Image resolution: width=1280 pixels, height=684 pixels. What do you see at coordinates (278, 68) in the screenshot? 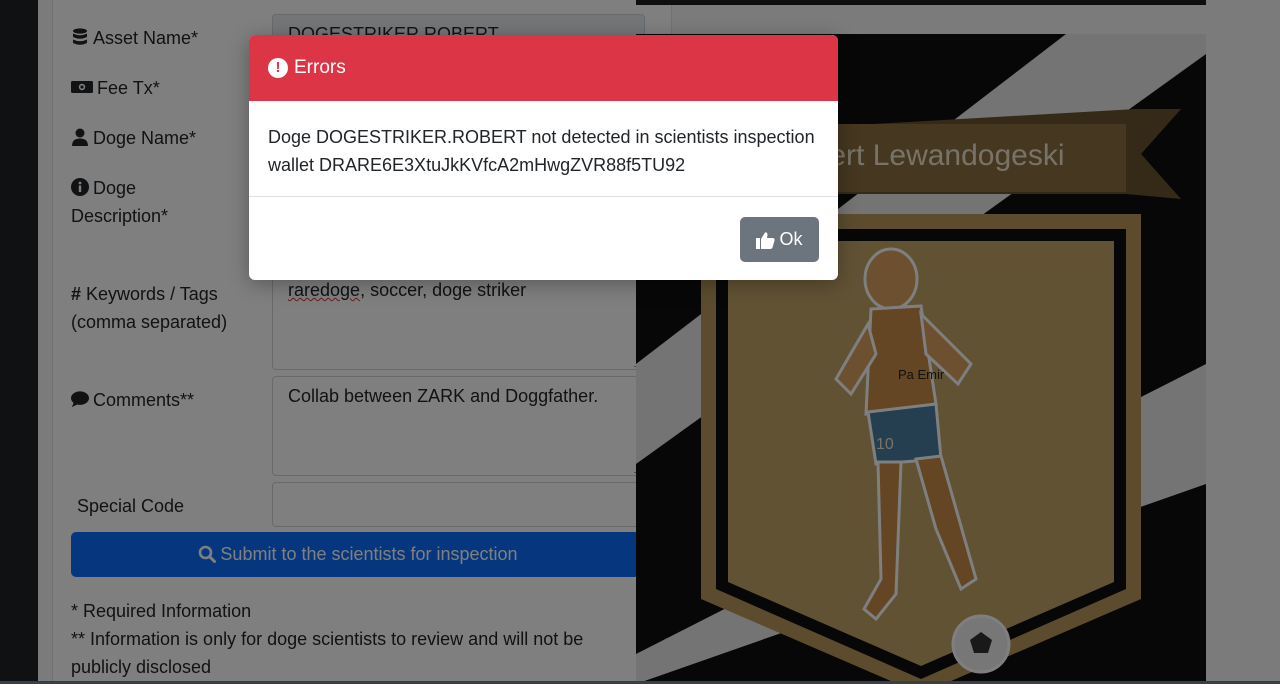
I see `exclamation-circle-icon: !` at bounding box center [278, 68].